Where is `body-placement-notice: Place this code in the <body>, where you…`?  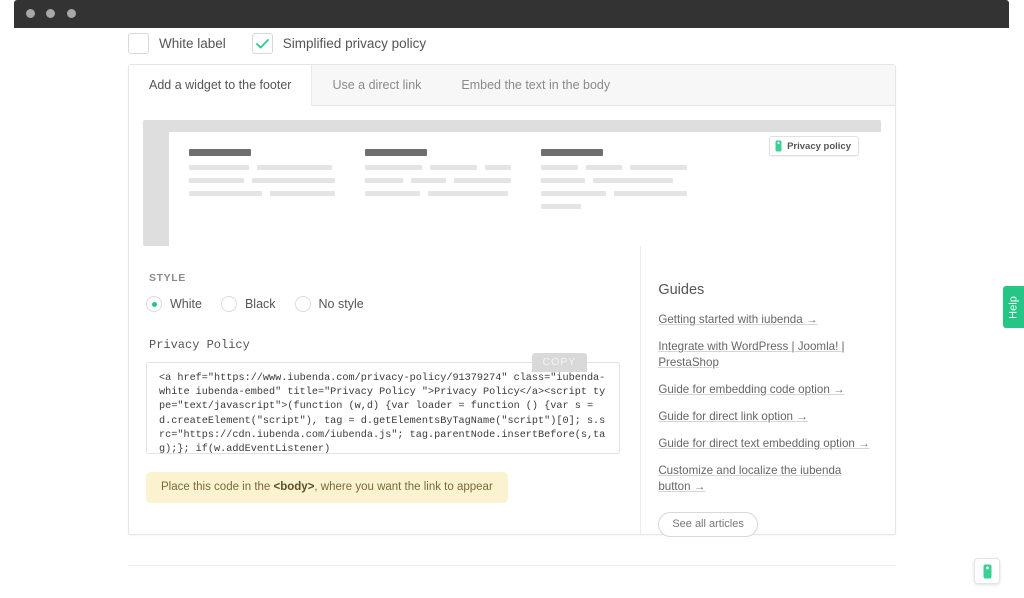 body-placement-notice: Place this code in the <body>, where you… is located at coordinates (327, 487).